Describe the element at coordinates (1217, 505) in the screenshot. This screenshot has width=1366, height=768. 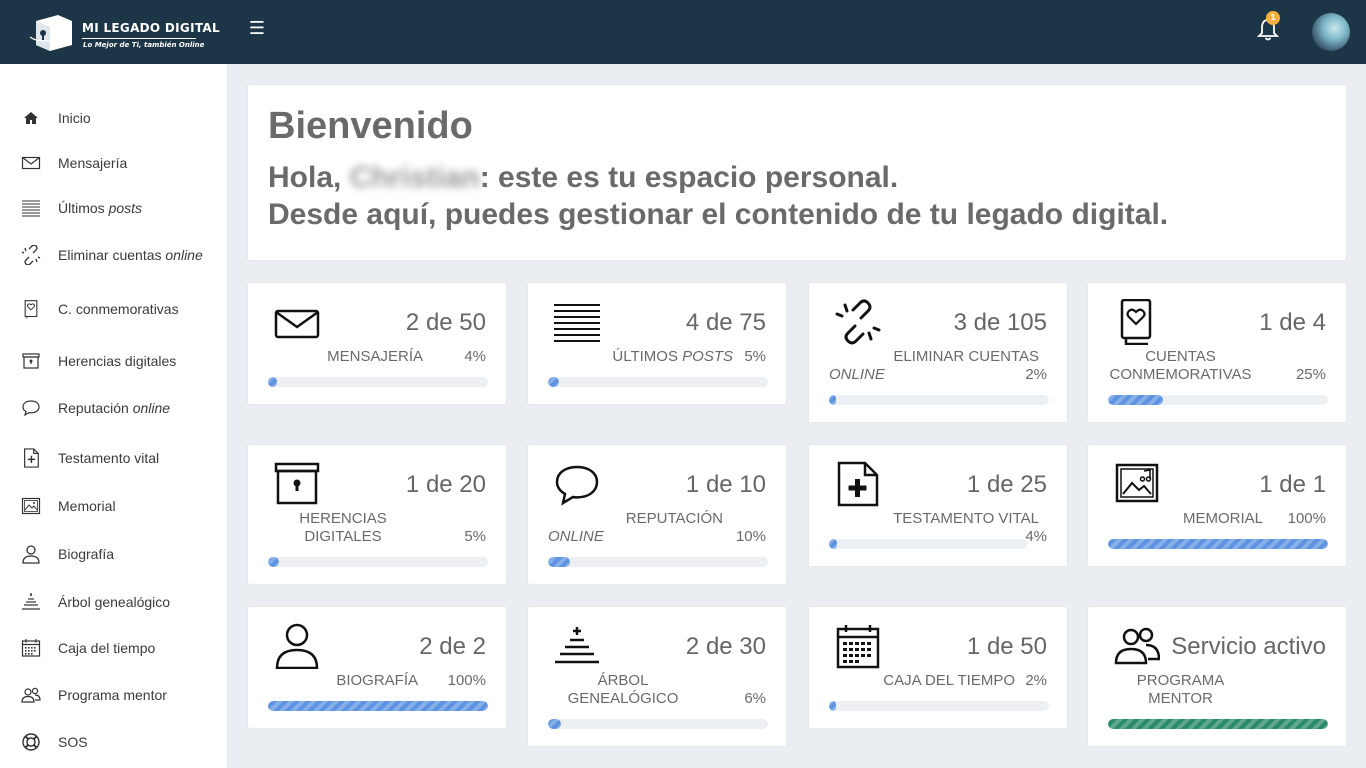
I see `stat-card-memorial: 1 de 1 MEMORIAL 100%` at that location.